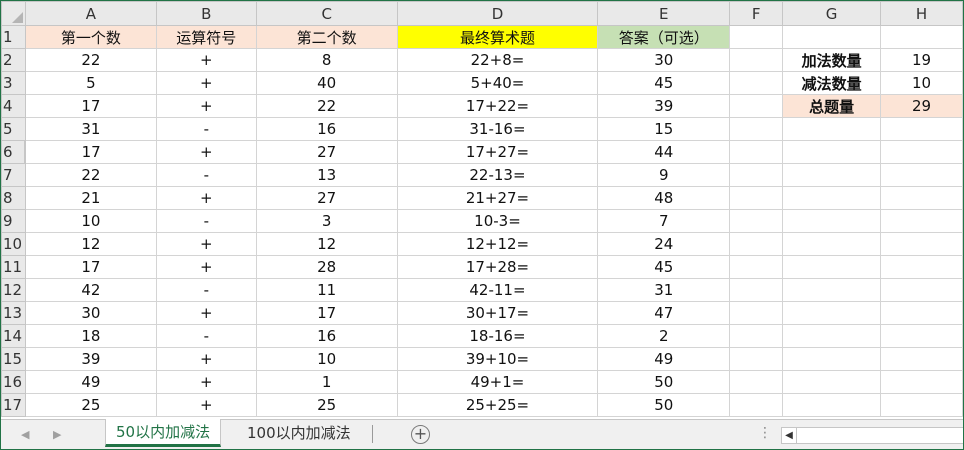  What do you see at coordinates (921, 60) in the screenshot?
I see `cell-h2: 19` at bounding box center [921, 60].